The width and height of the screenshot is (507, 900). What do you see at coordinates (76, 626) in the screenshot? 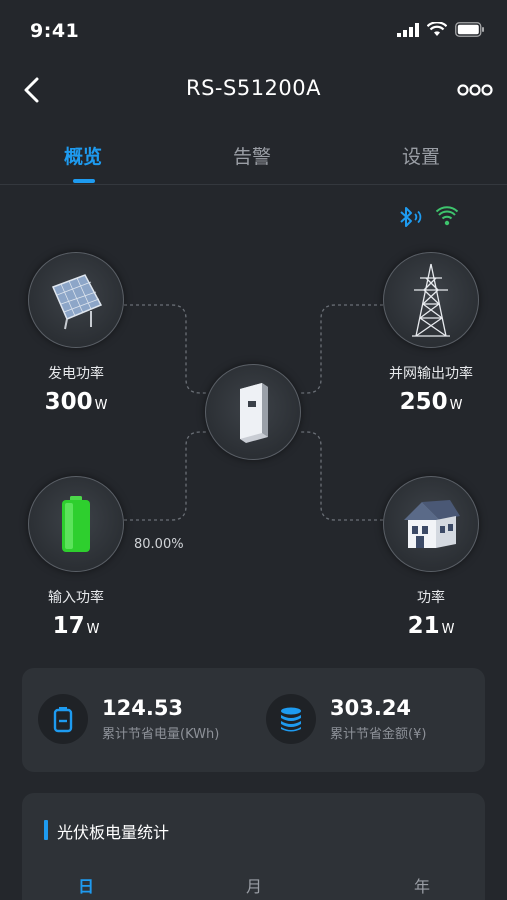
I see `input-power-value: 17 W` at bounding box center [76, 626].